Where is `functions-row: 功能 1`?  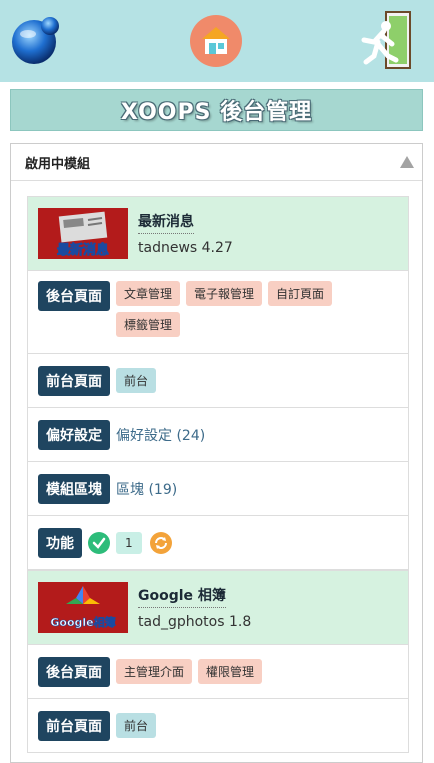 functions-row: 功能 1 is located at coordinates (218, 543).